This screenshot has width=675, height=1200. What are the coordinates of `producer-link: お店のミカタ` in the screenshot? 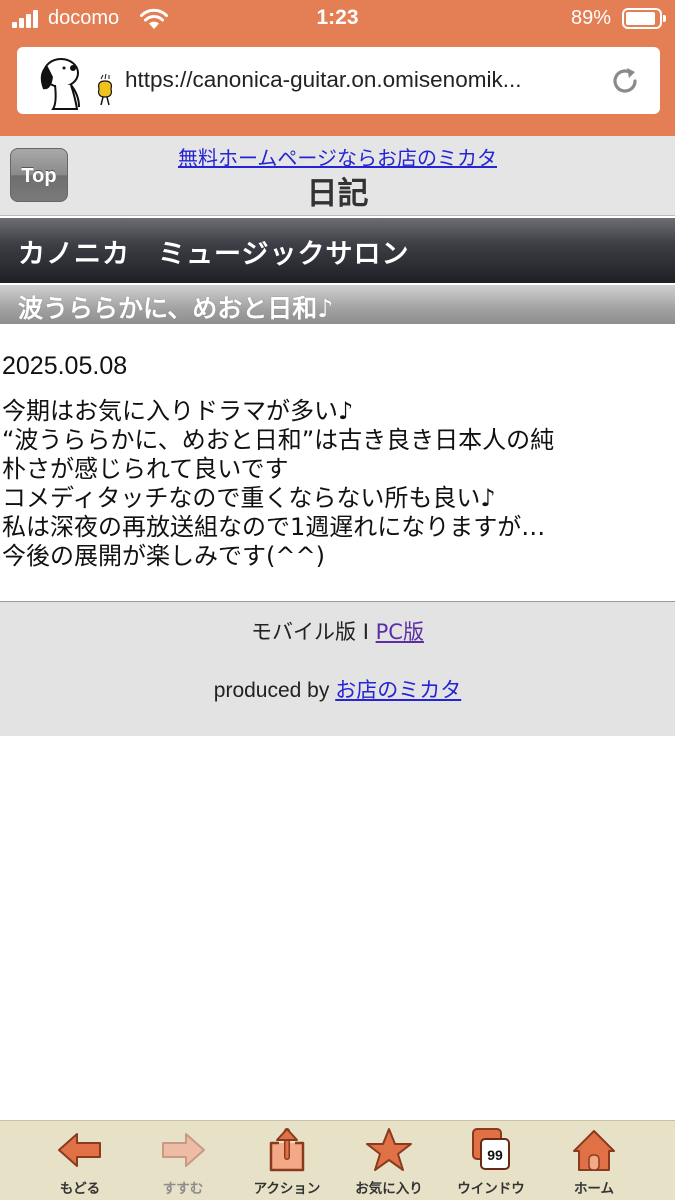 It's located at (398, 690).